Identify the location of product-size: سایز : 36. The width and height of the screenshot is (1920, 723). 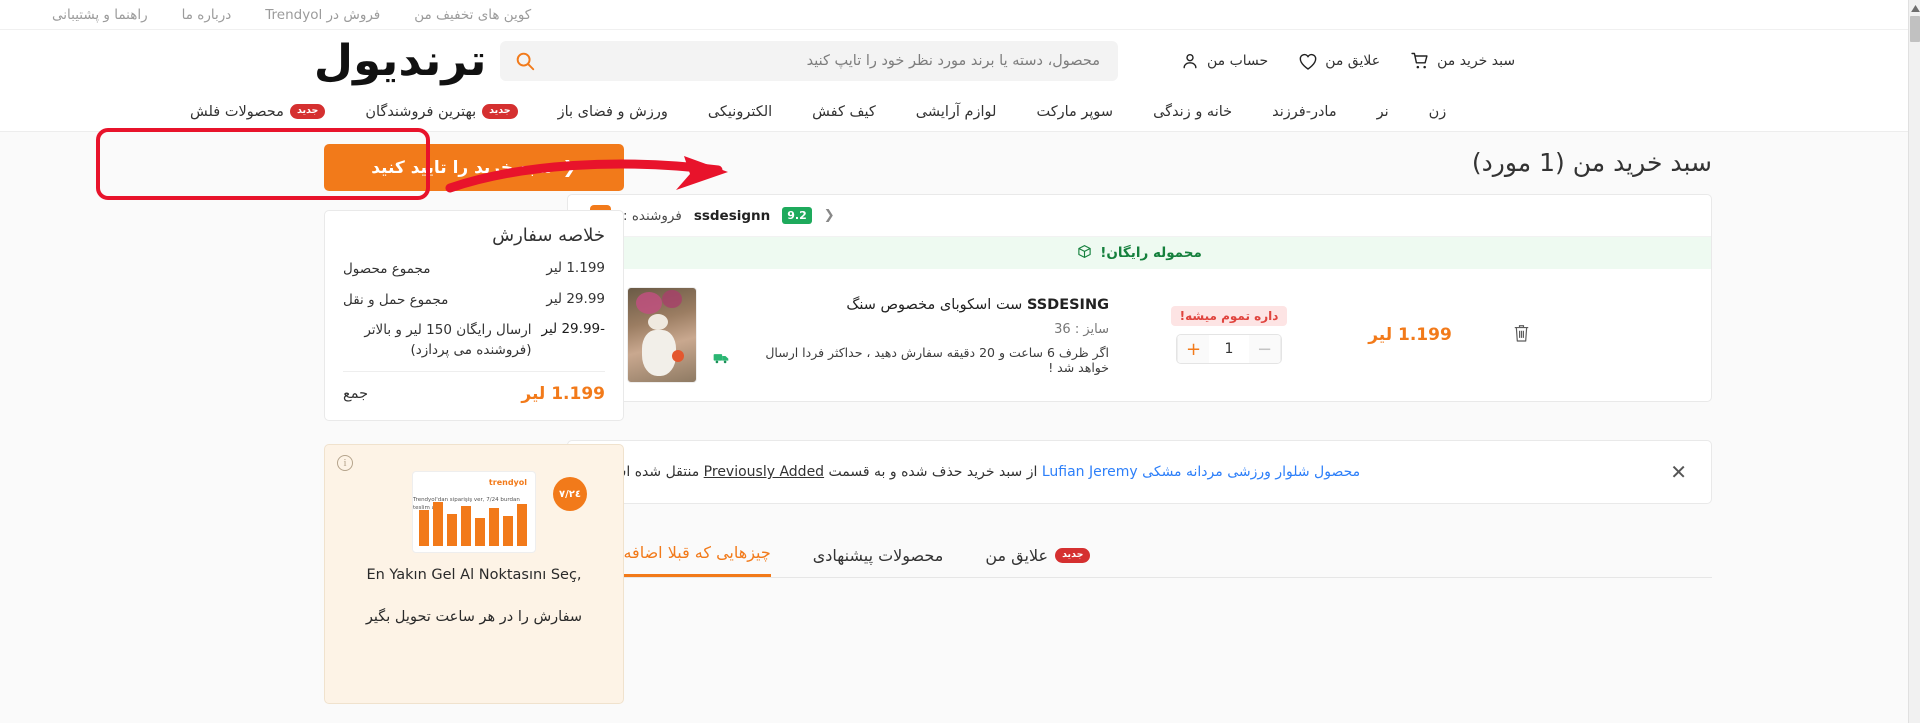
(1081, 329).